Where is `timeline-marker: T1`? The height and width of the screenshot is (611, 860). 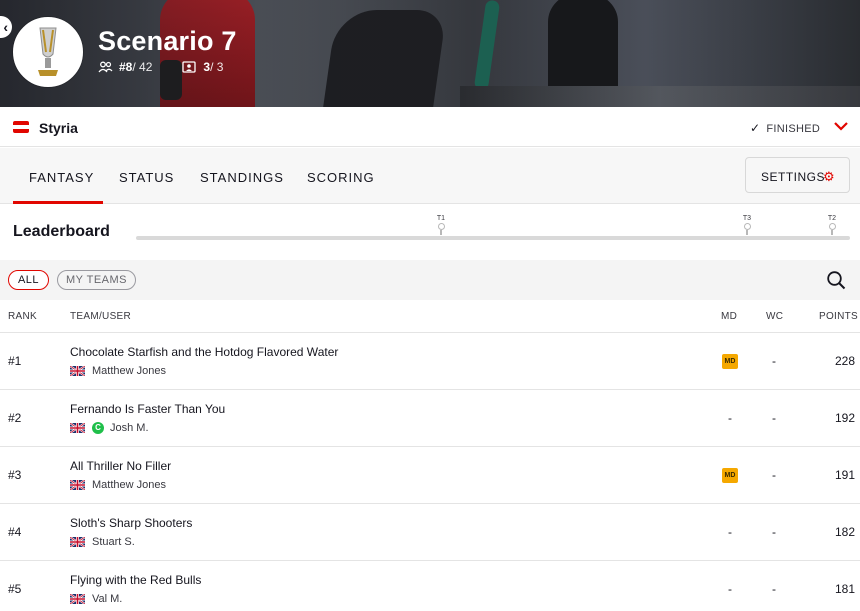
timeline-marker: T1 is located at coordinates (441, 225).